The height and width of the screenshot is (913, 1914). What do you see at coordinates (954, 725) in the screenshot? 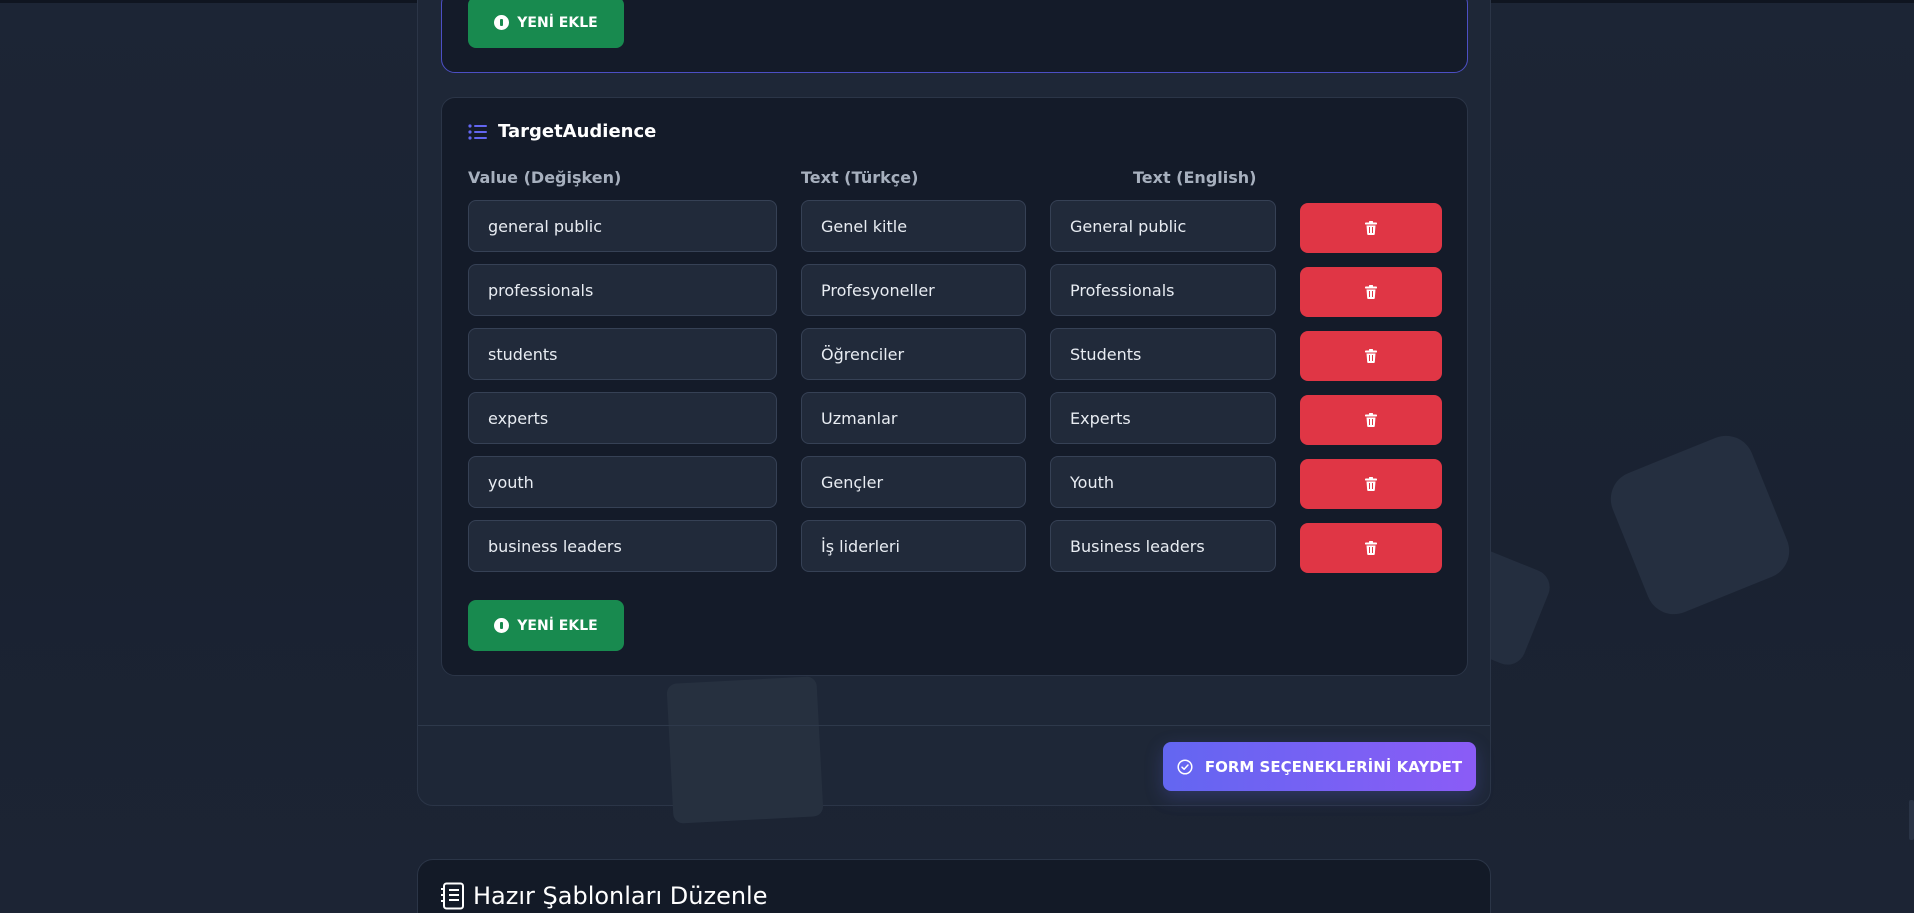
I see `card-footer-divider` at bounding box center [954, 725].